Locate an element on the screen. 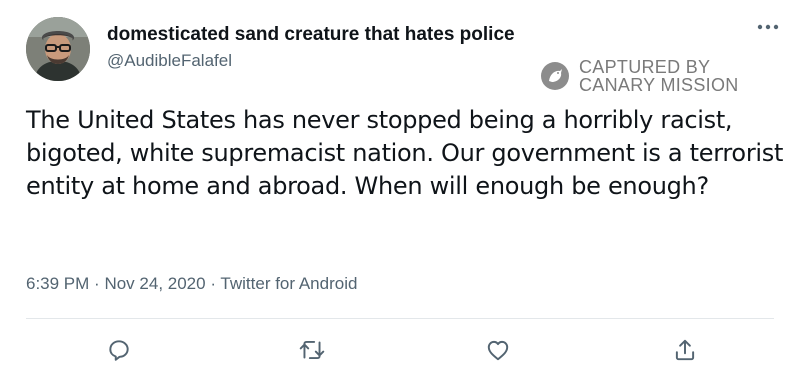 The width and height of the screenshot is (800, 382). reply-button is located at coordinates (119, 350).